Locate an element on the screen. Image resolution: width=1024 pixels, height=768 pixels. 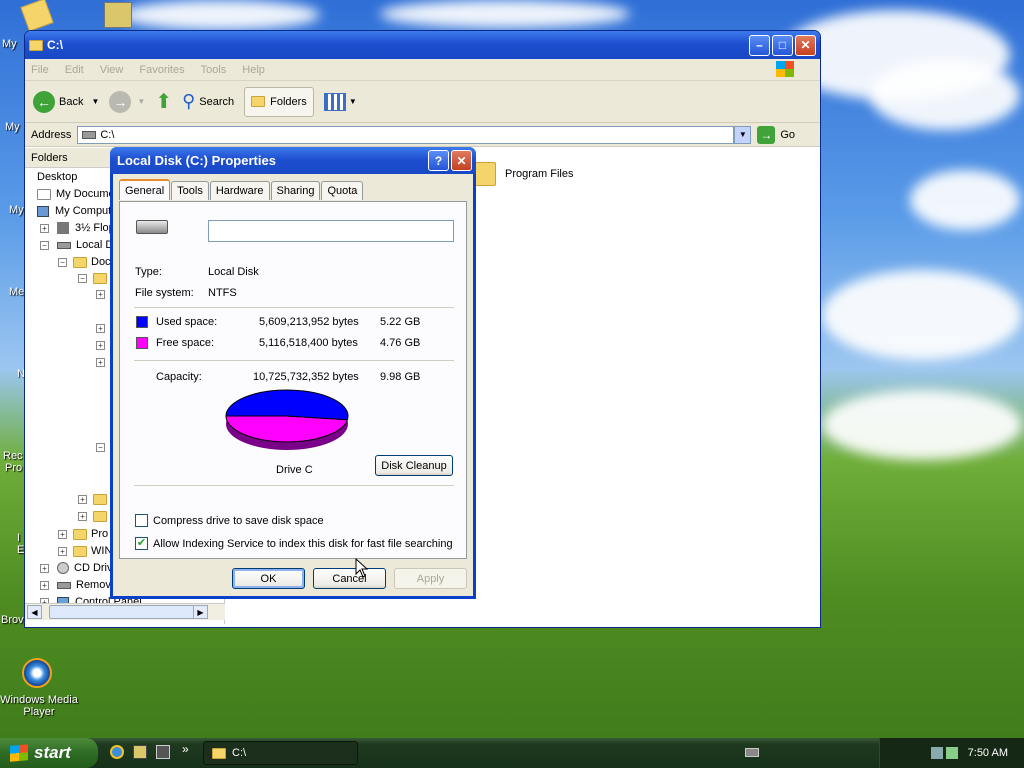
menu-tools: Tools is located at coordinates (214, 70).